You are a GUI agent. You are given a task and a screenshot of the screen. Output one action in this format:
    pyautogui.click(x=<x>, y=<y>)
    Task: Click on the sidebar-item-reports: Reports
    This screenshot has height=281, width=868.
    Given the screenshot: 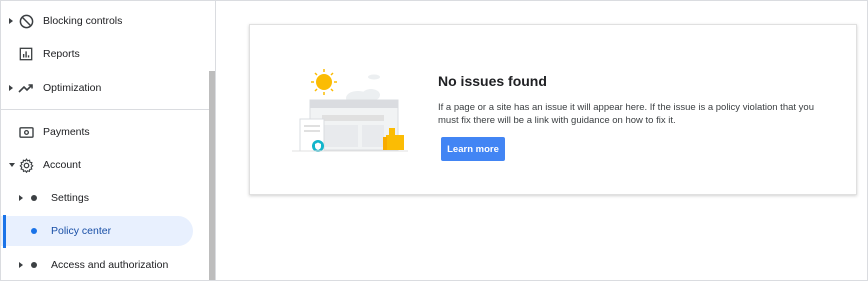 What is the action you would take?
    pyautogui.click(x=105, y=54)
    